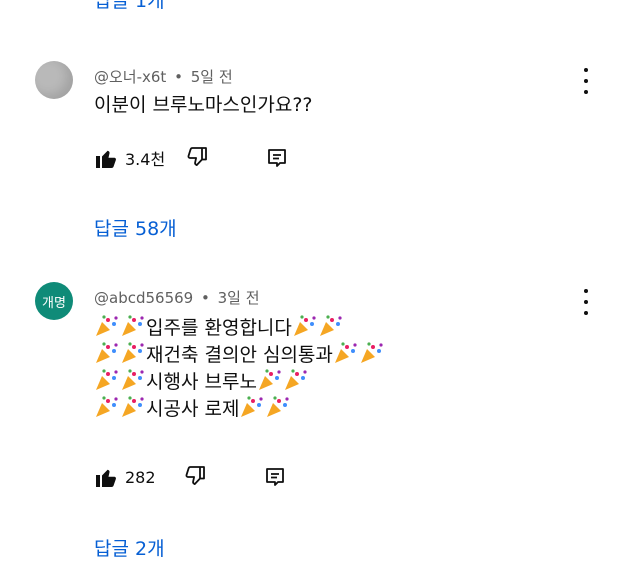 The width and height of the screenshot is (640, 582). I want to click on comment-text-segment: 시행사 브루노, so click(201, 382).